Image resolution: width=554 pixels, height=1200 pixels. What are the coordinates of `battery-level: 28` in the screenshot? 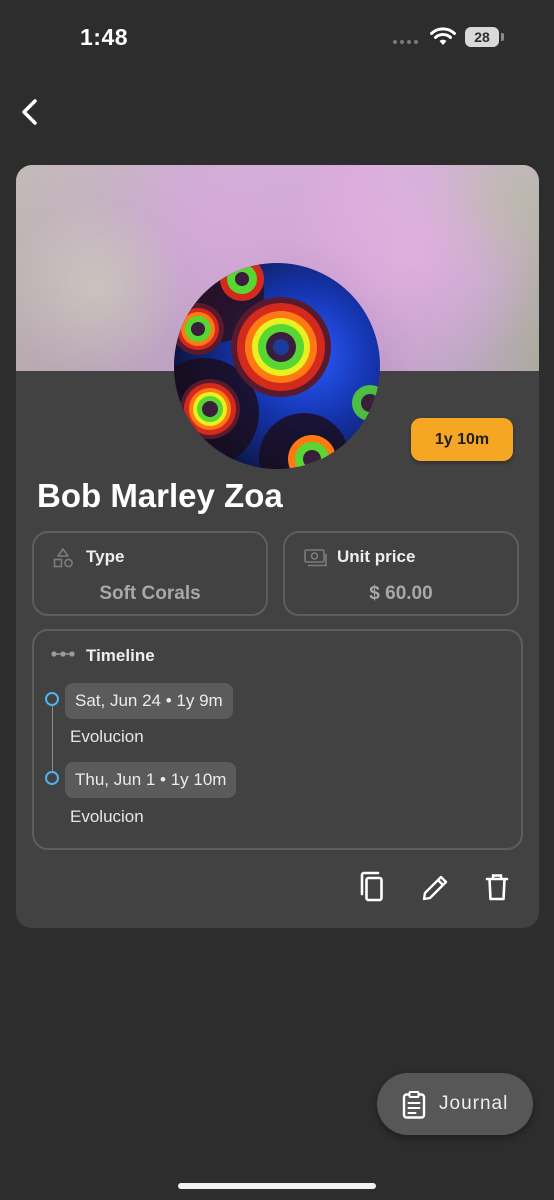 It's located at (482, 37).